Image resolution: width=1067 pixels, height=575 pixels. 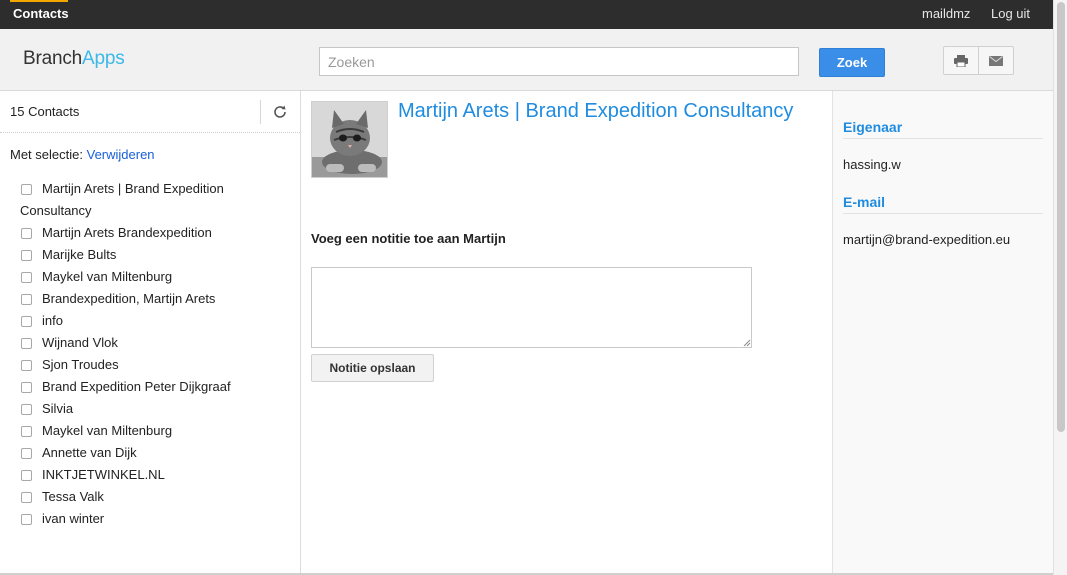 I want to click on list-item: INKTJETWINKEL.NL, so click(x=150, y=475).